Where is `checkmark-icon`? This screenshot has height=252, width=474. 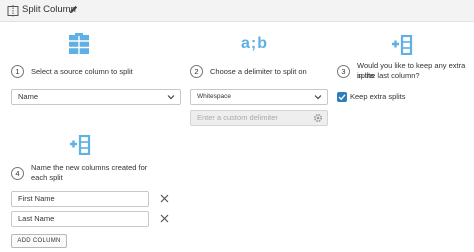 checkmark-icon is located at coordinates (342, 97).